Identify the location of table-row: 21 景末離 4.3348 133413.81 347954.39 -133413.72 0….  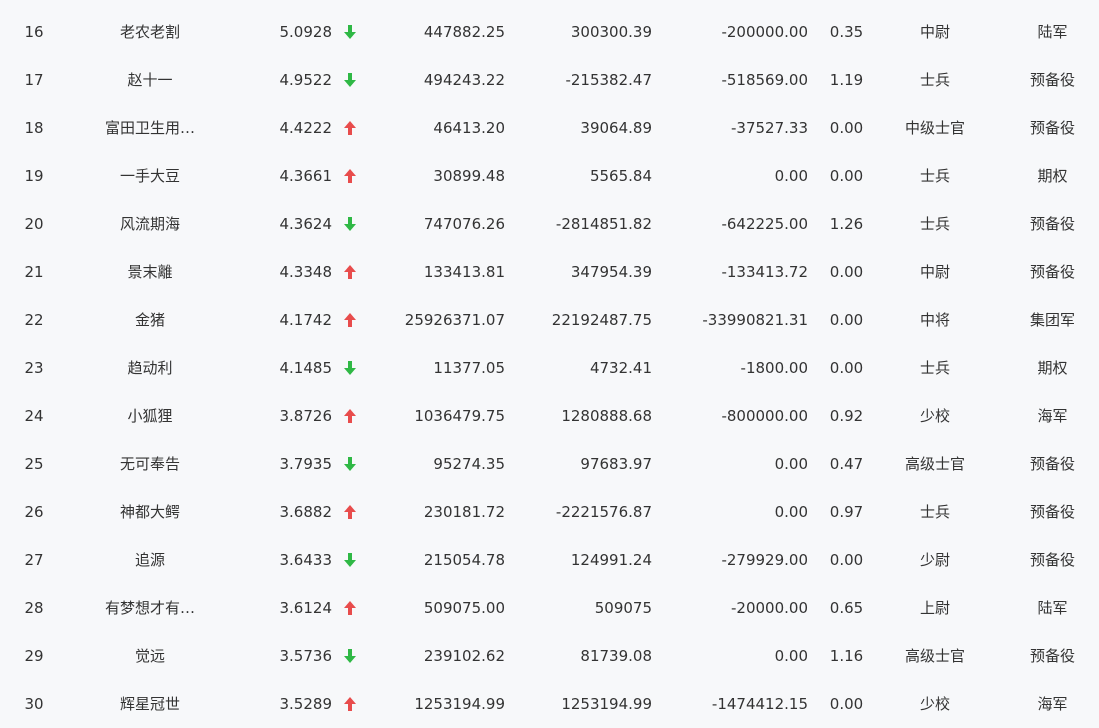
(549, 272).